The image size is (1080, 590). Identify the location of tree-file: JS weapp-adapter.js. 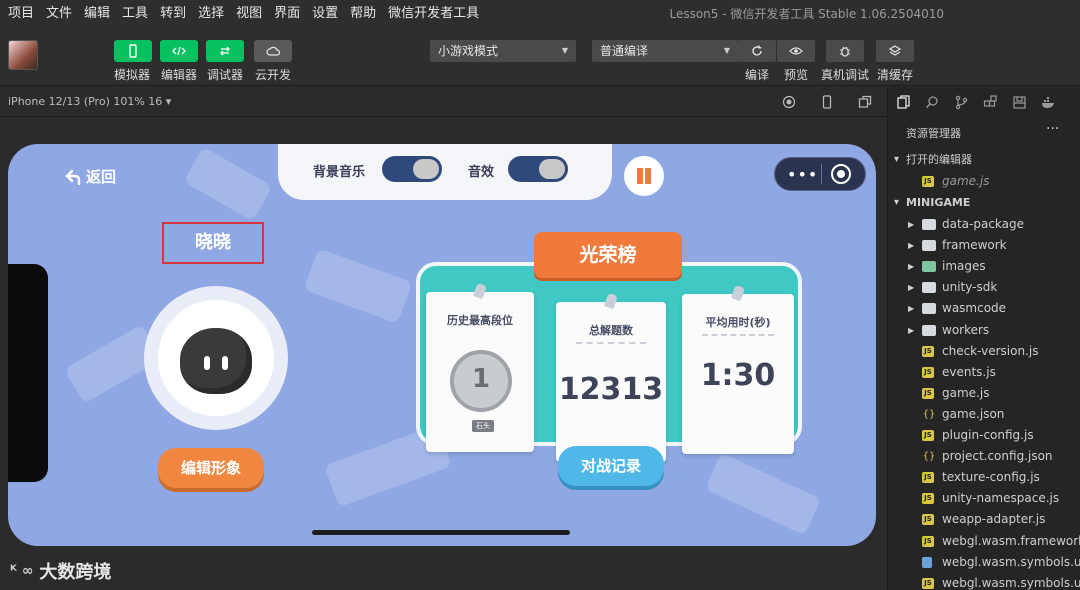
(984, 519).